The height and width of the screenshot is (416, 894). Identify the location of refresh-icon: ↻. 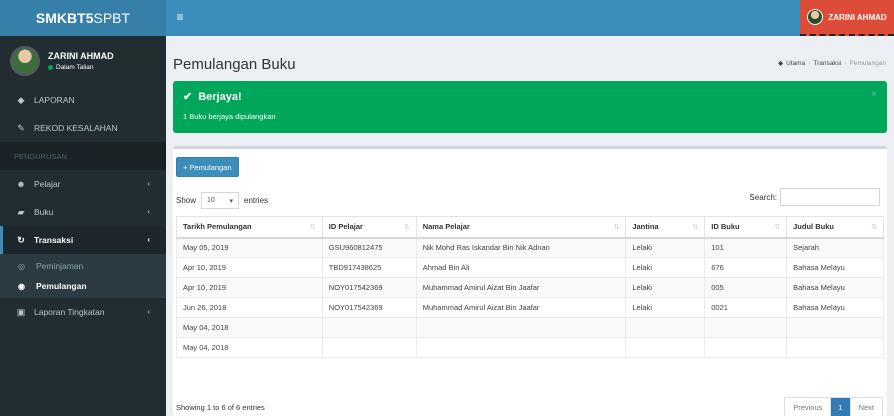
(21, 239).